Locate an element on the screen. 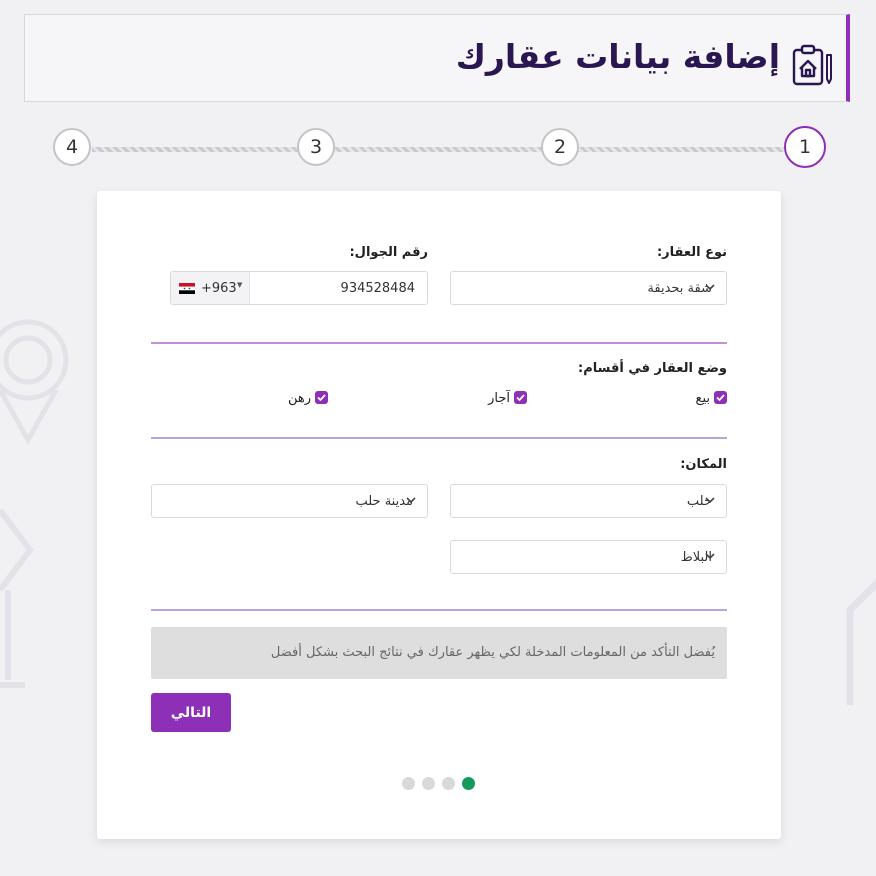 This screenshot has height=876, width=876. syria-flag-icon is located at coordinates (187, 288).